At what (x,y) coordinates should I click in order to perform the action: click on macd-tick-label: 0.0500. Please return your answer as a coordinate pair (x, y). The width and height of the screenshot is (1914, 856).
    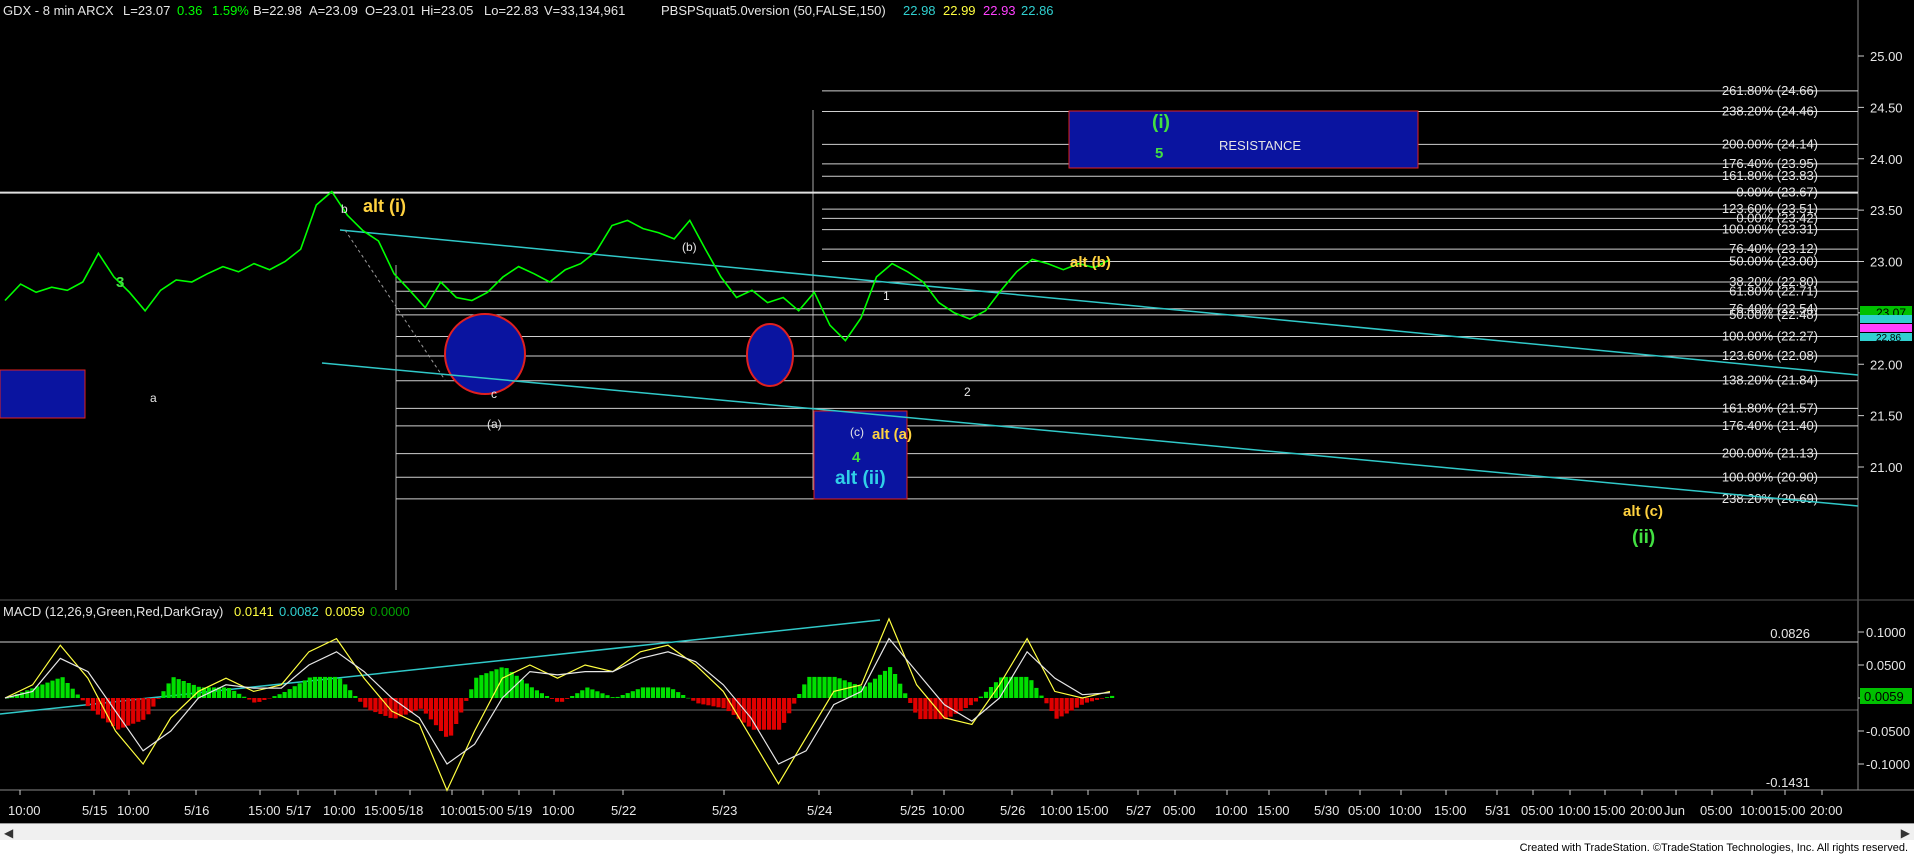
    Looking at the image, I should click on (1886, 665).